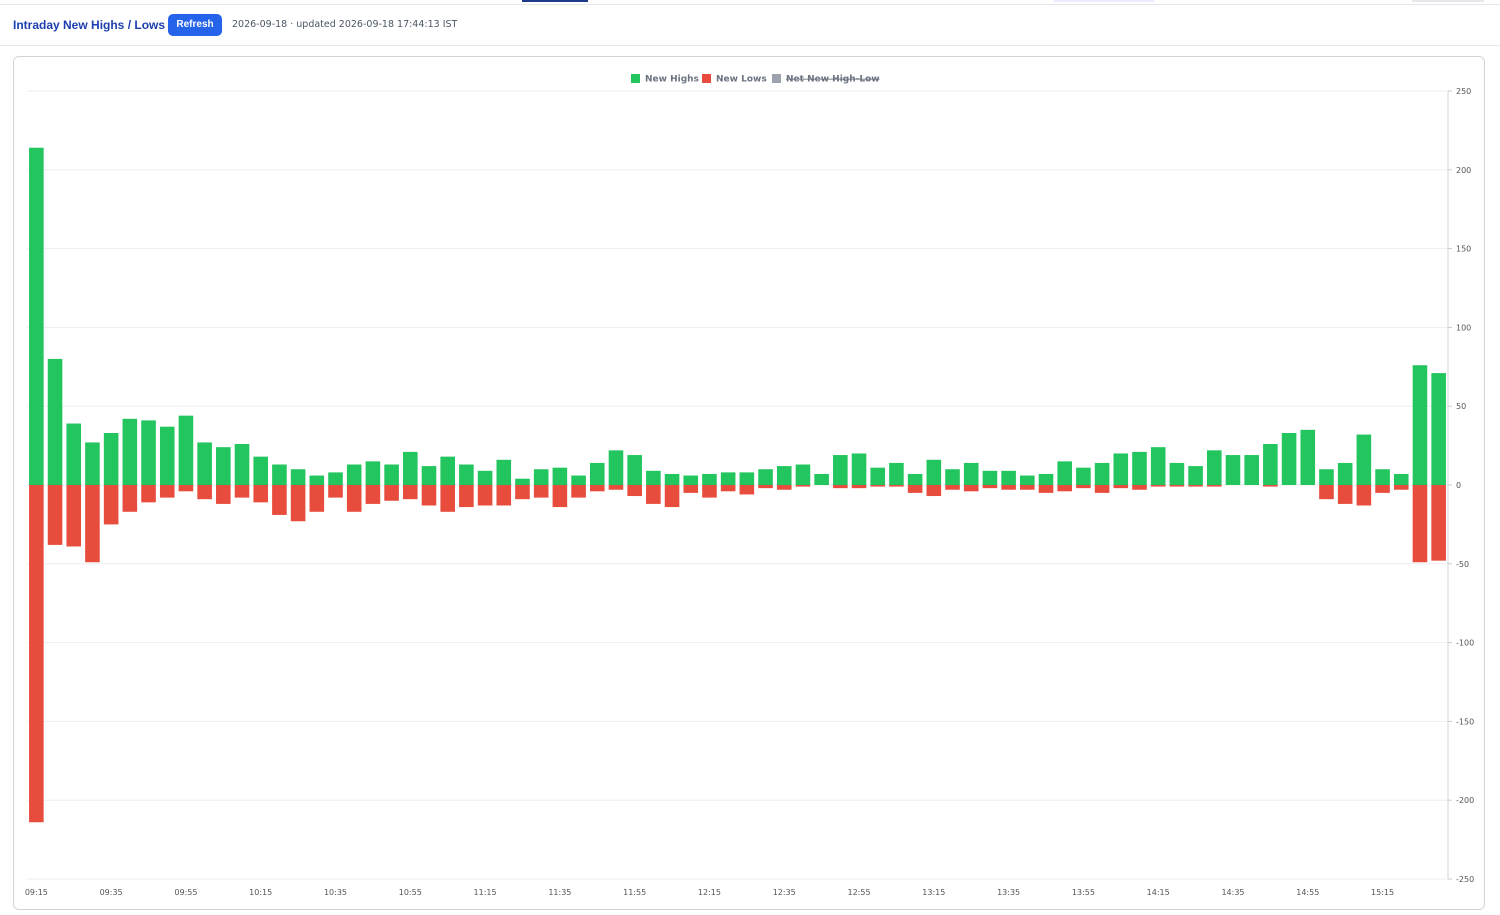 This screenshot has width=1500, height=915. What do you see at coordinates (555, 1) in the screenshot?
I see `active-tab-indicator` at bounding box center [555, 1].